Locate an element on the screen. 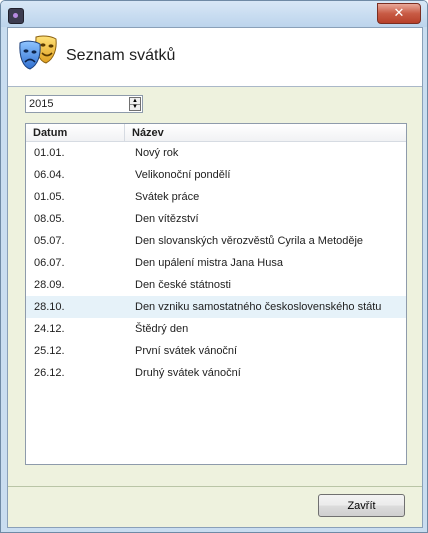 The width and height of the screenshot is (428, 533). cell-name: První svátek vánoční is located at coordinates (186, 351).